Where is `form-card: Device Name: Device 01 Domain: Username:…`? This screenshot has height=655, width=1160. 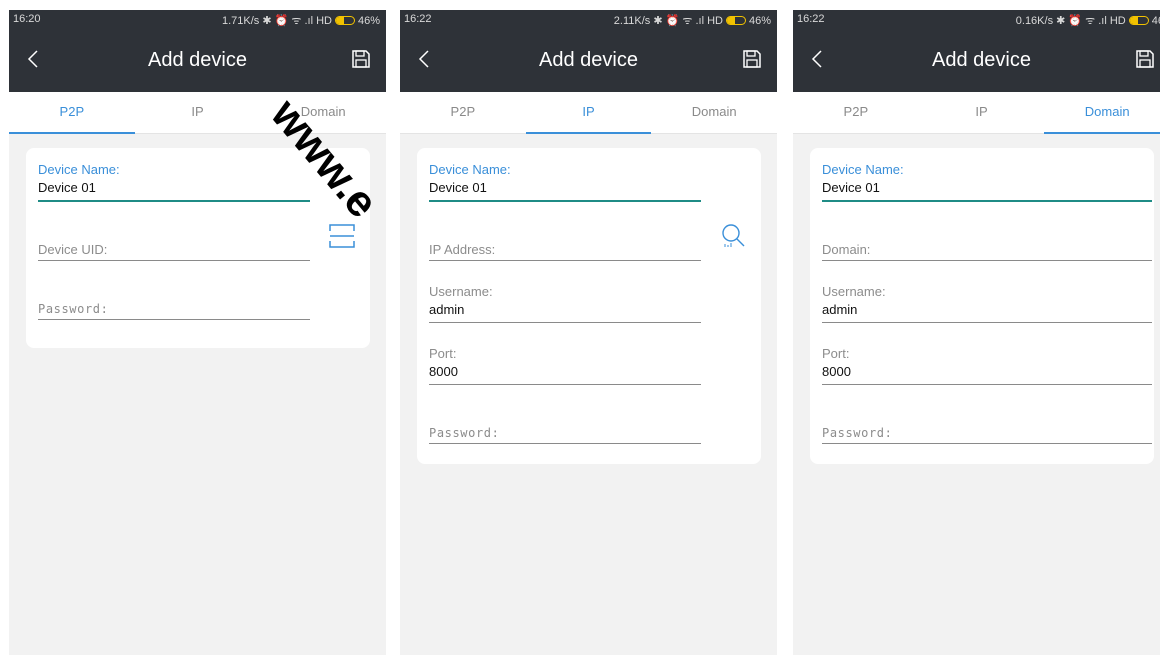 form-card: Device Name: Device 01 Domain: Username:… is located at coordinates (982, 306).